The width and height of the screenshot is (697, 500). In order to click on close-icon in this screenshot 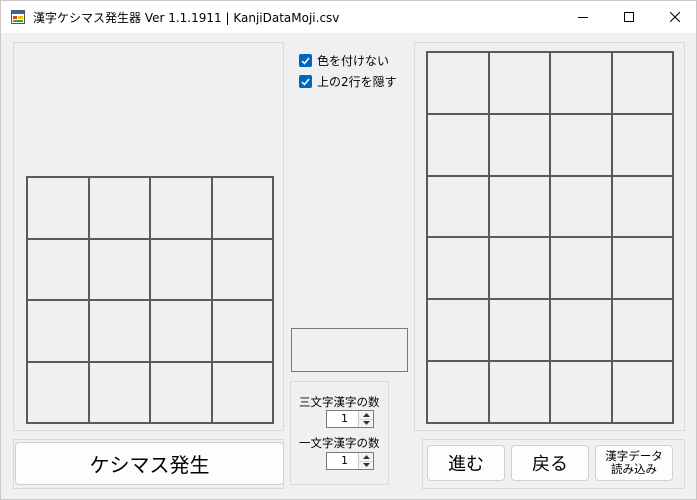, I will do `click(675, 17)`.